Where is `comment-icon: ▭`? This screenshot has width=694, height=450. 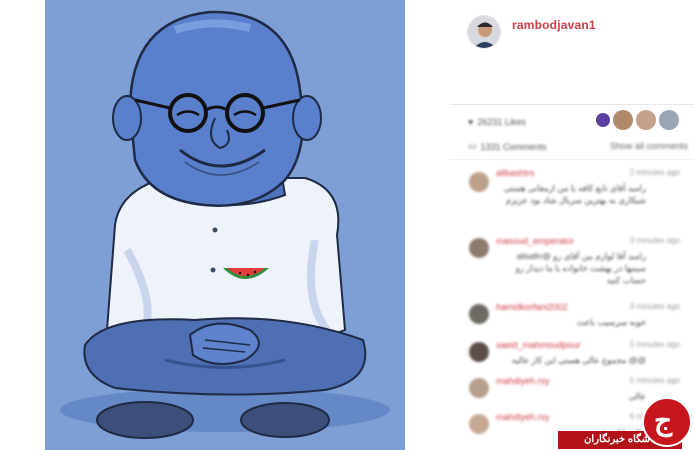 comment-icon: ▭ is located at coordinates (472, 146).